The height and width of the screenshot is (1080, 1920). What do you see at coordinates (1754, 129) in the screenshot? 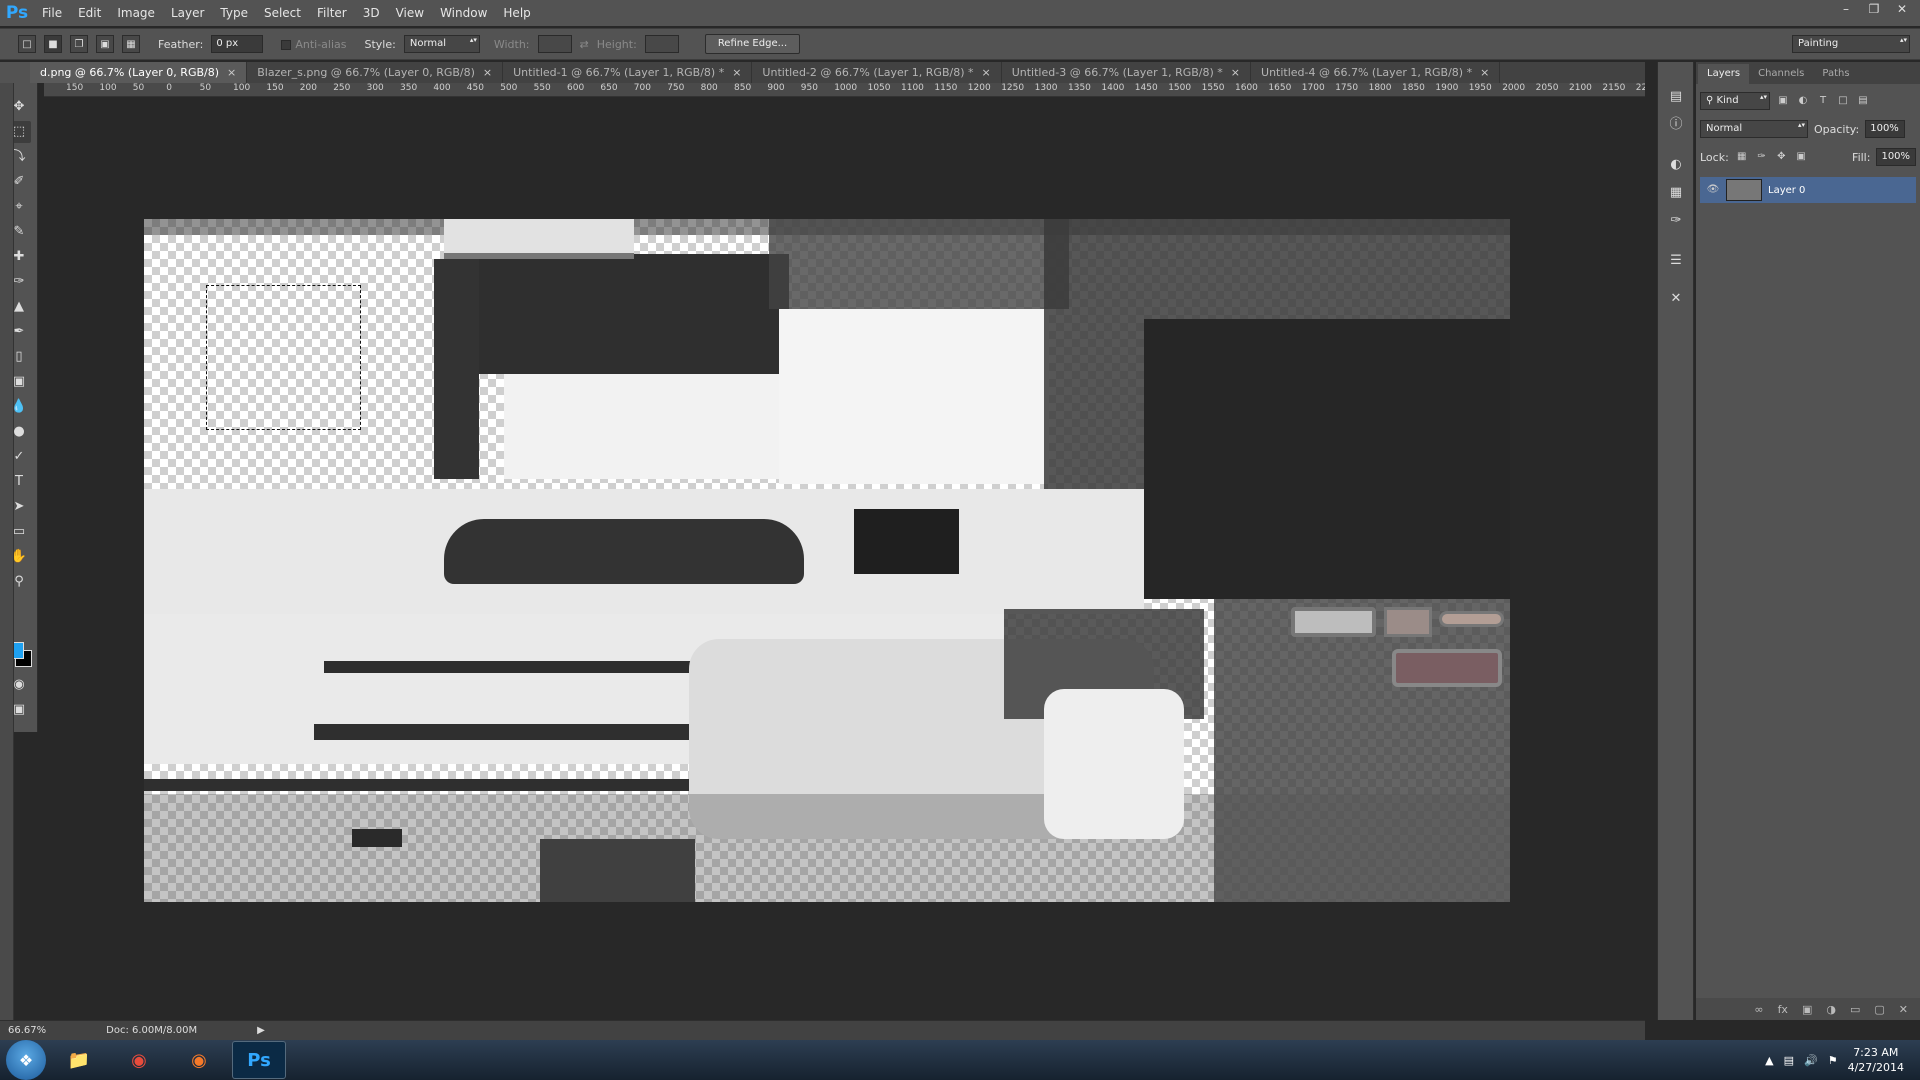
I see `blend-mode-select: Normal` at bounding box center [1754, 129].